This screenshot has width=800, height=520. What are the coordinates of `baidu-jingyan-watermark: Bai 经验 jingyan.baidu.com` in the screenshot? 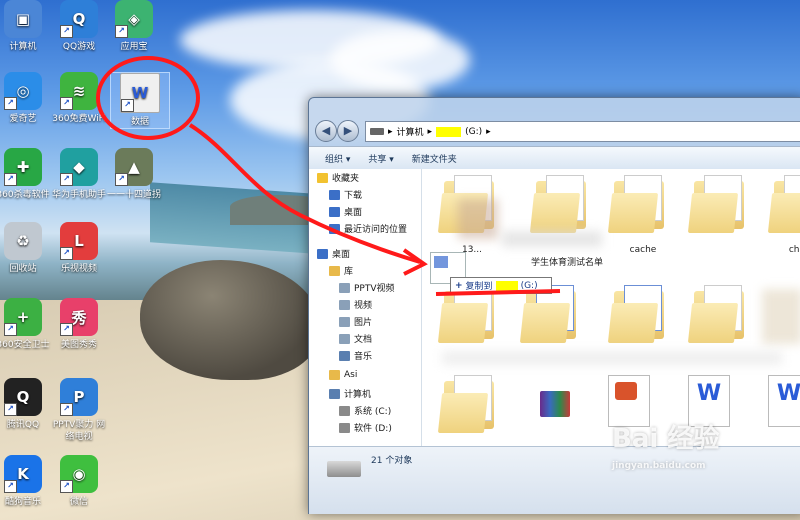 It's located at (692, 453).